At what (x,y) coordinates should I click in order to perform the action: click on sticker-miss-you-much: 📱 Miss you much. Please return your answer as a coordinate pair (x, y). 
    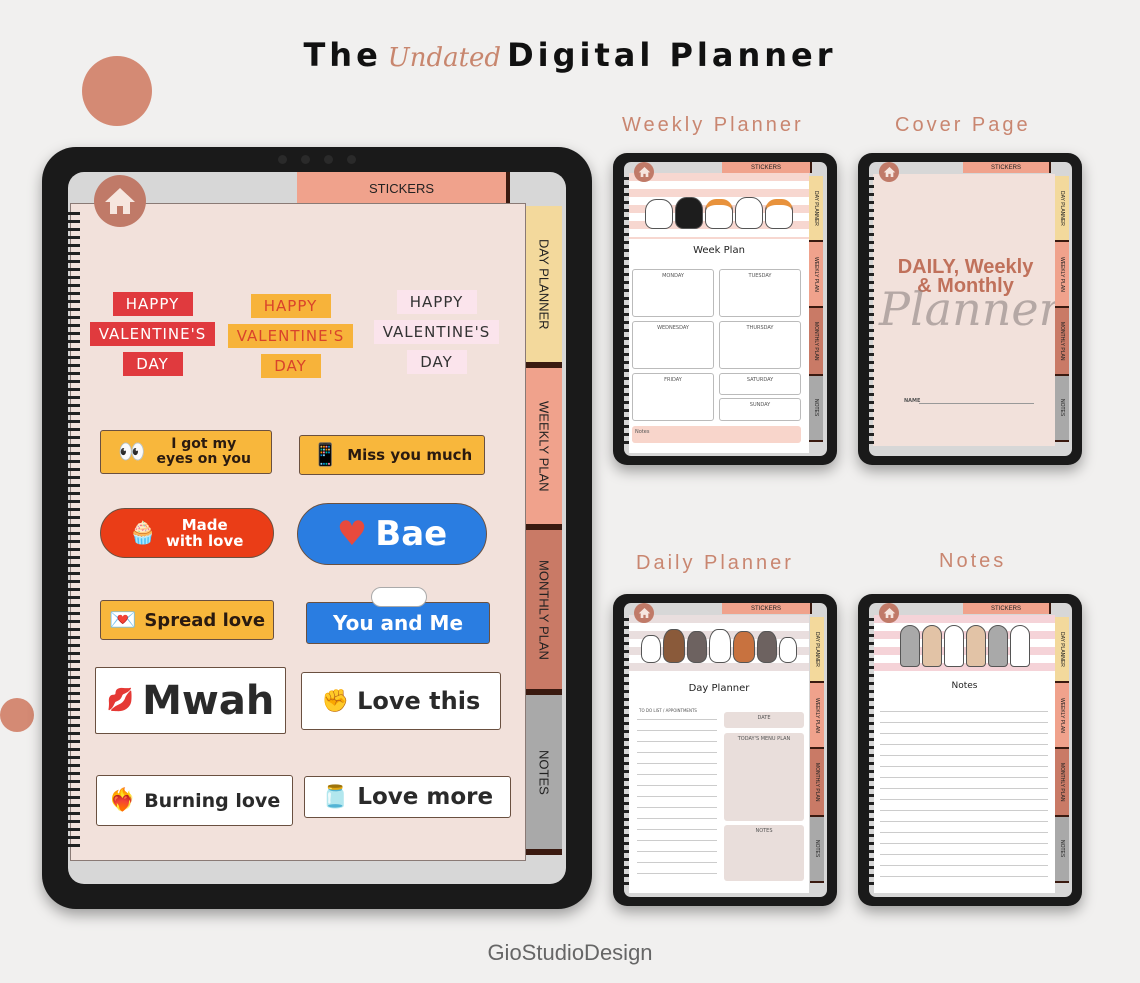
    Looking at the image, I should click on (392, 455).